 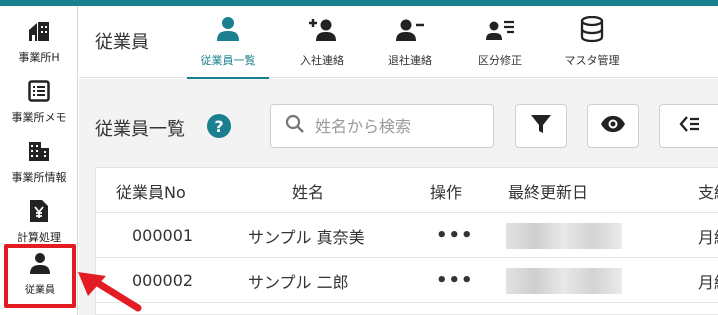 I want to click on sidebar-item-office-home: 事業所H, so click(x=39, y=44).